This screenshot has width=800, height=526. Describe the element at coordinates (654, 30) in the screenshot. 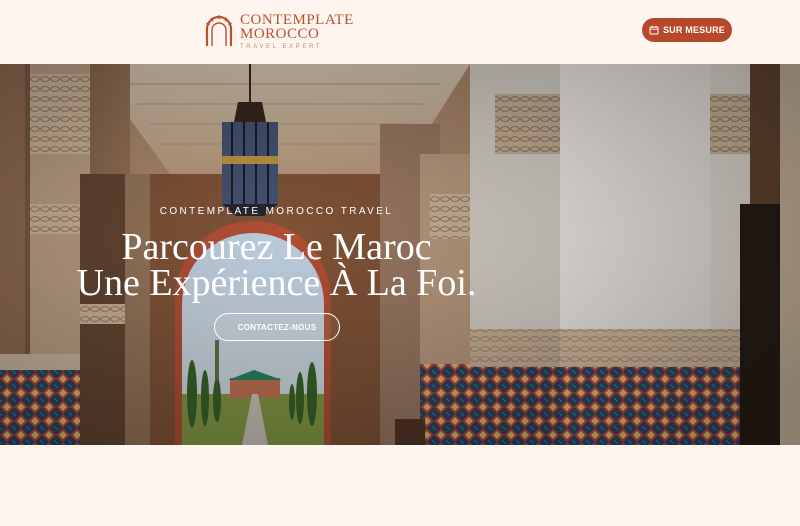

I see `calendar-icon` at that location.